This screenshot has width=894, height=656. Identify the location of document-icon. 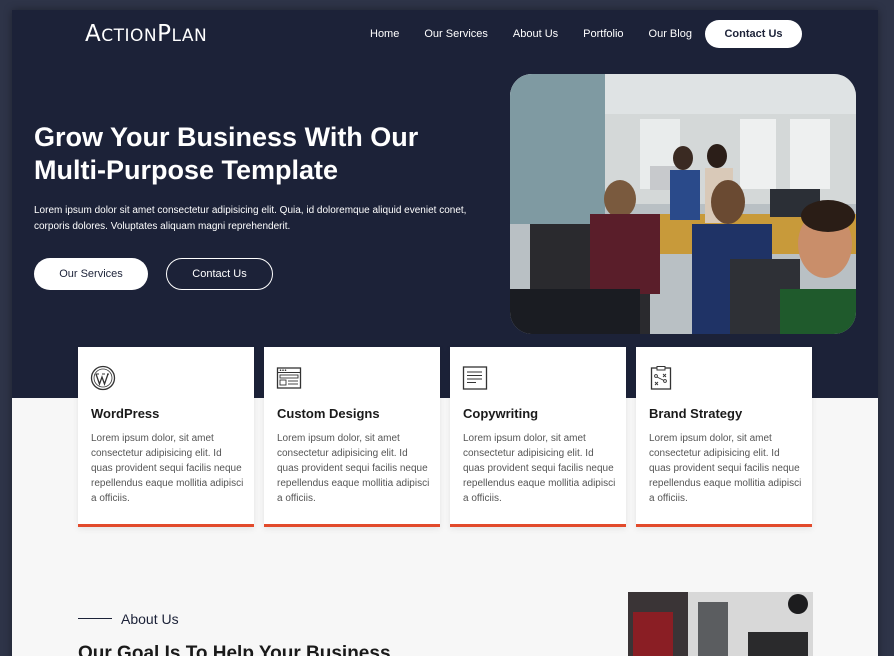
(475, 378).